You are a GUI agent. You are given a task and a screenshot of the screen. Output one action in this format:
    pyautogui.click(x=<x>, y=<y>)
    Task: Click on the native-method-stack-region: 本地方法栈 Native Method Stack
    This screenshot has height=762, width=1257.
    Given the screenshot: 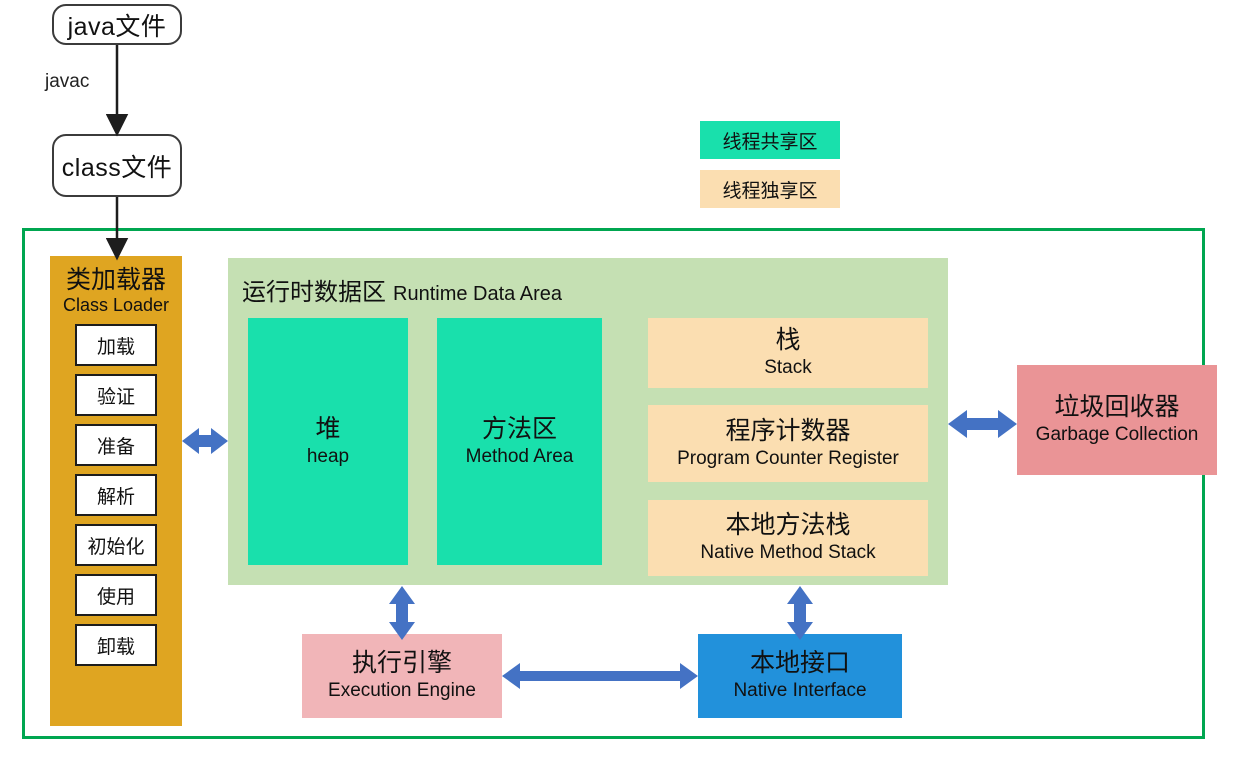 What is the action you would take?
    pyautogui.click(x=788, y=538)
    